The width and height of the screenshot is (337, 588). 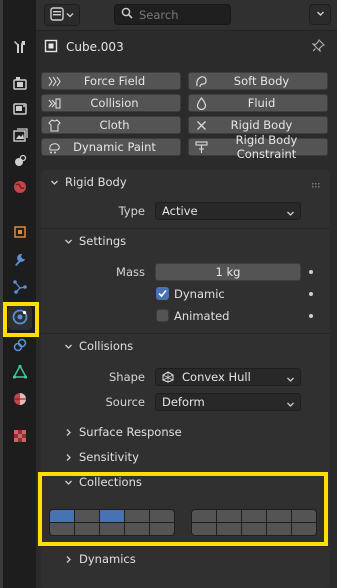 I want to click on dynamic-label: Dynamic, so click(x=199, y=294).